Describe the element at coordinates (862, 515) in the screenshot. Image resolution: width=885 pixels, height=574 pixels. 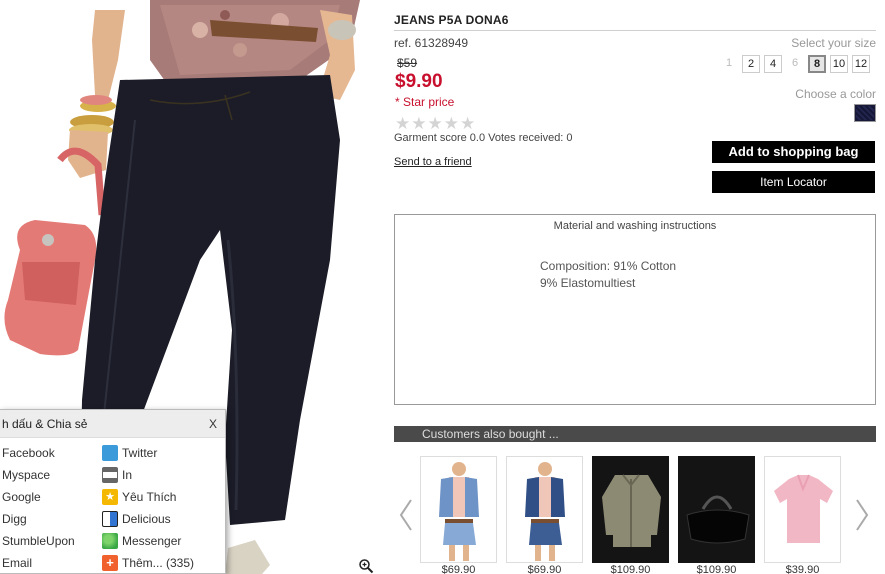
I see `carousel-next-icon` at that location.